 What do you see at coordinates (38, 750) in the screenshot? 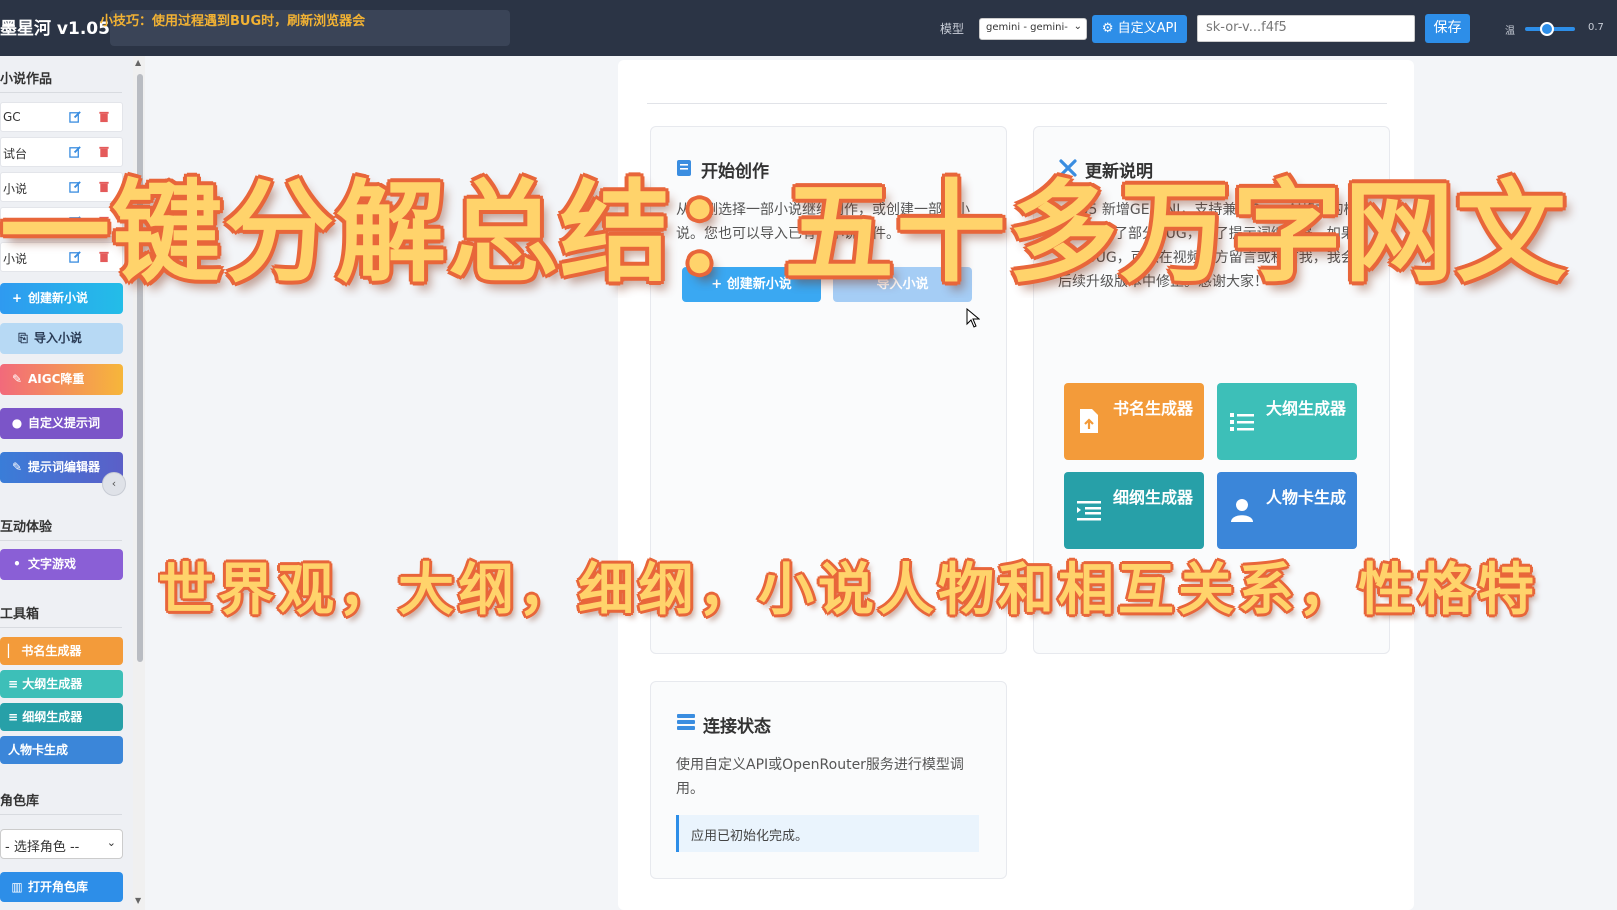
I see `tool-label: 人物卡生成` at bounding box center [38, 750].